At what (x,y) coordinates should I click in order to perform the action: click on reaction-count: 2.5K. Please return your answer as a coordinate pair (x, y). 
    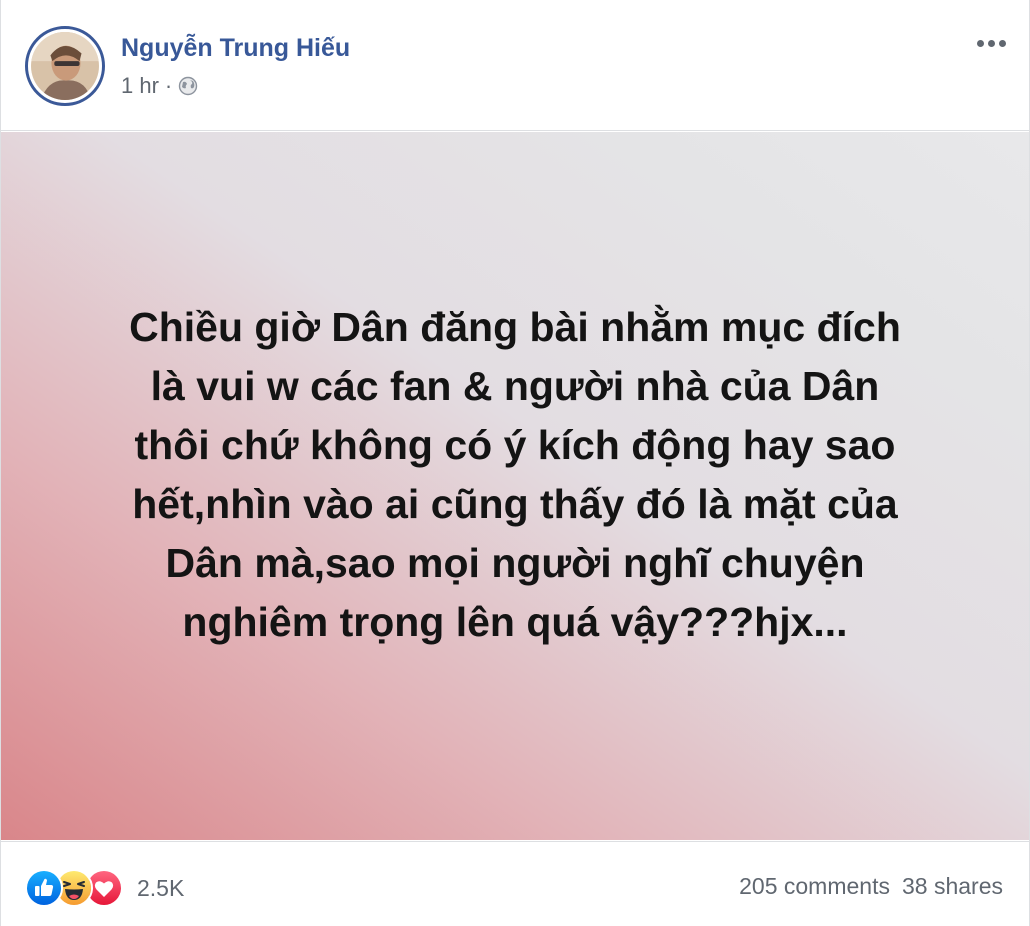
    Looking at the image, I should click on (161, 887).